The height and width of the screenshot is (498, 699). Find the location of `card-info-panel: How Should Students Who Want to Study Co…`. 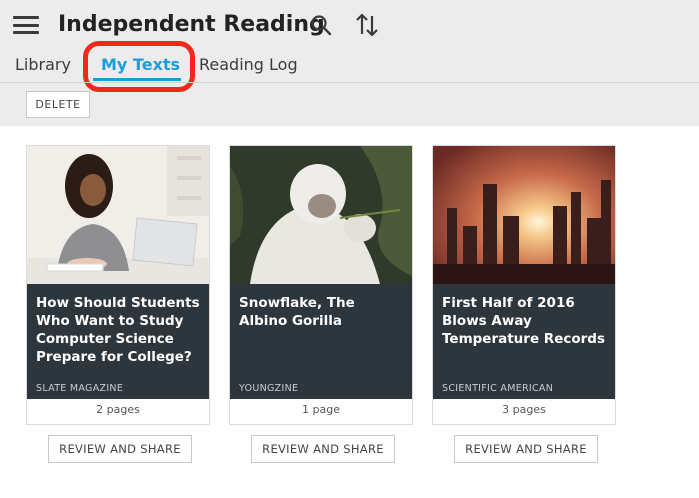

card-info-panel: How Should Students Who Want to Study Co… is located at coordinates (118, 341).